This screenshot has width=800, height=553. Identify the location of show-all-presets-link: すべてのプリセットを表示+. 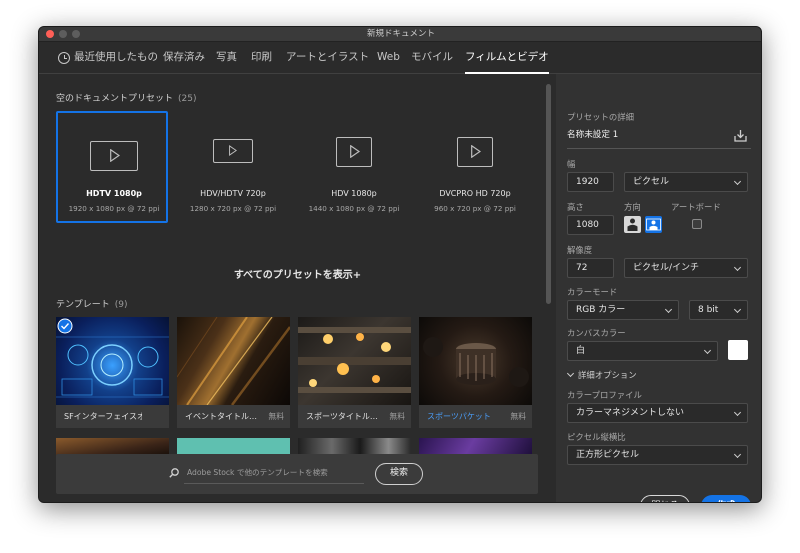
(297, 273).